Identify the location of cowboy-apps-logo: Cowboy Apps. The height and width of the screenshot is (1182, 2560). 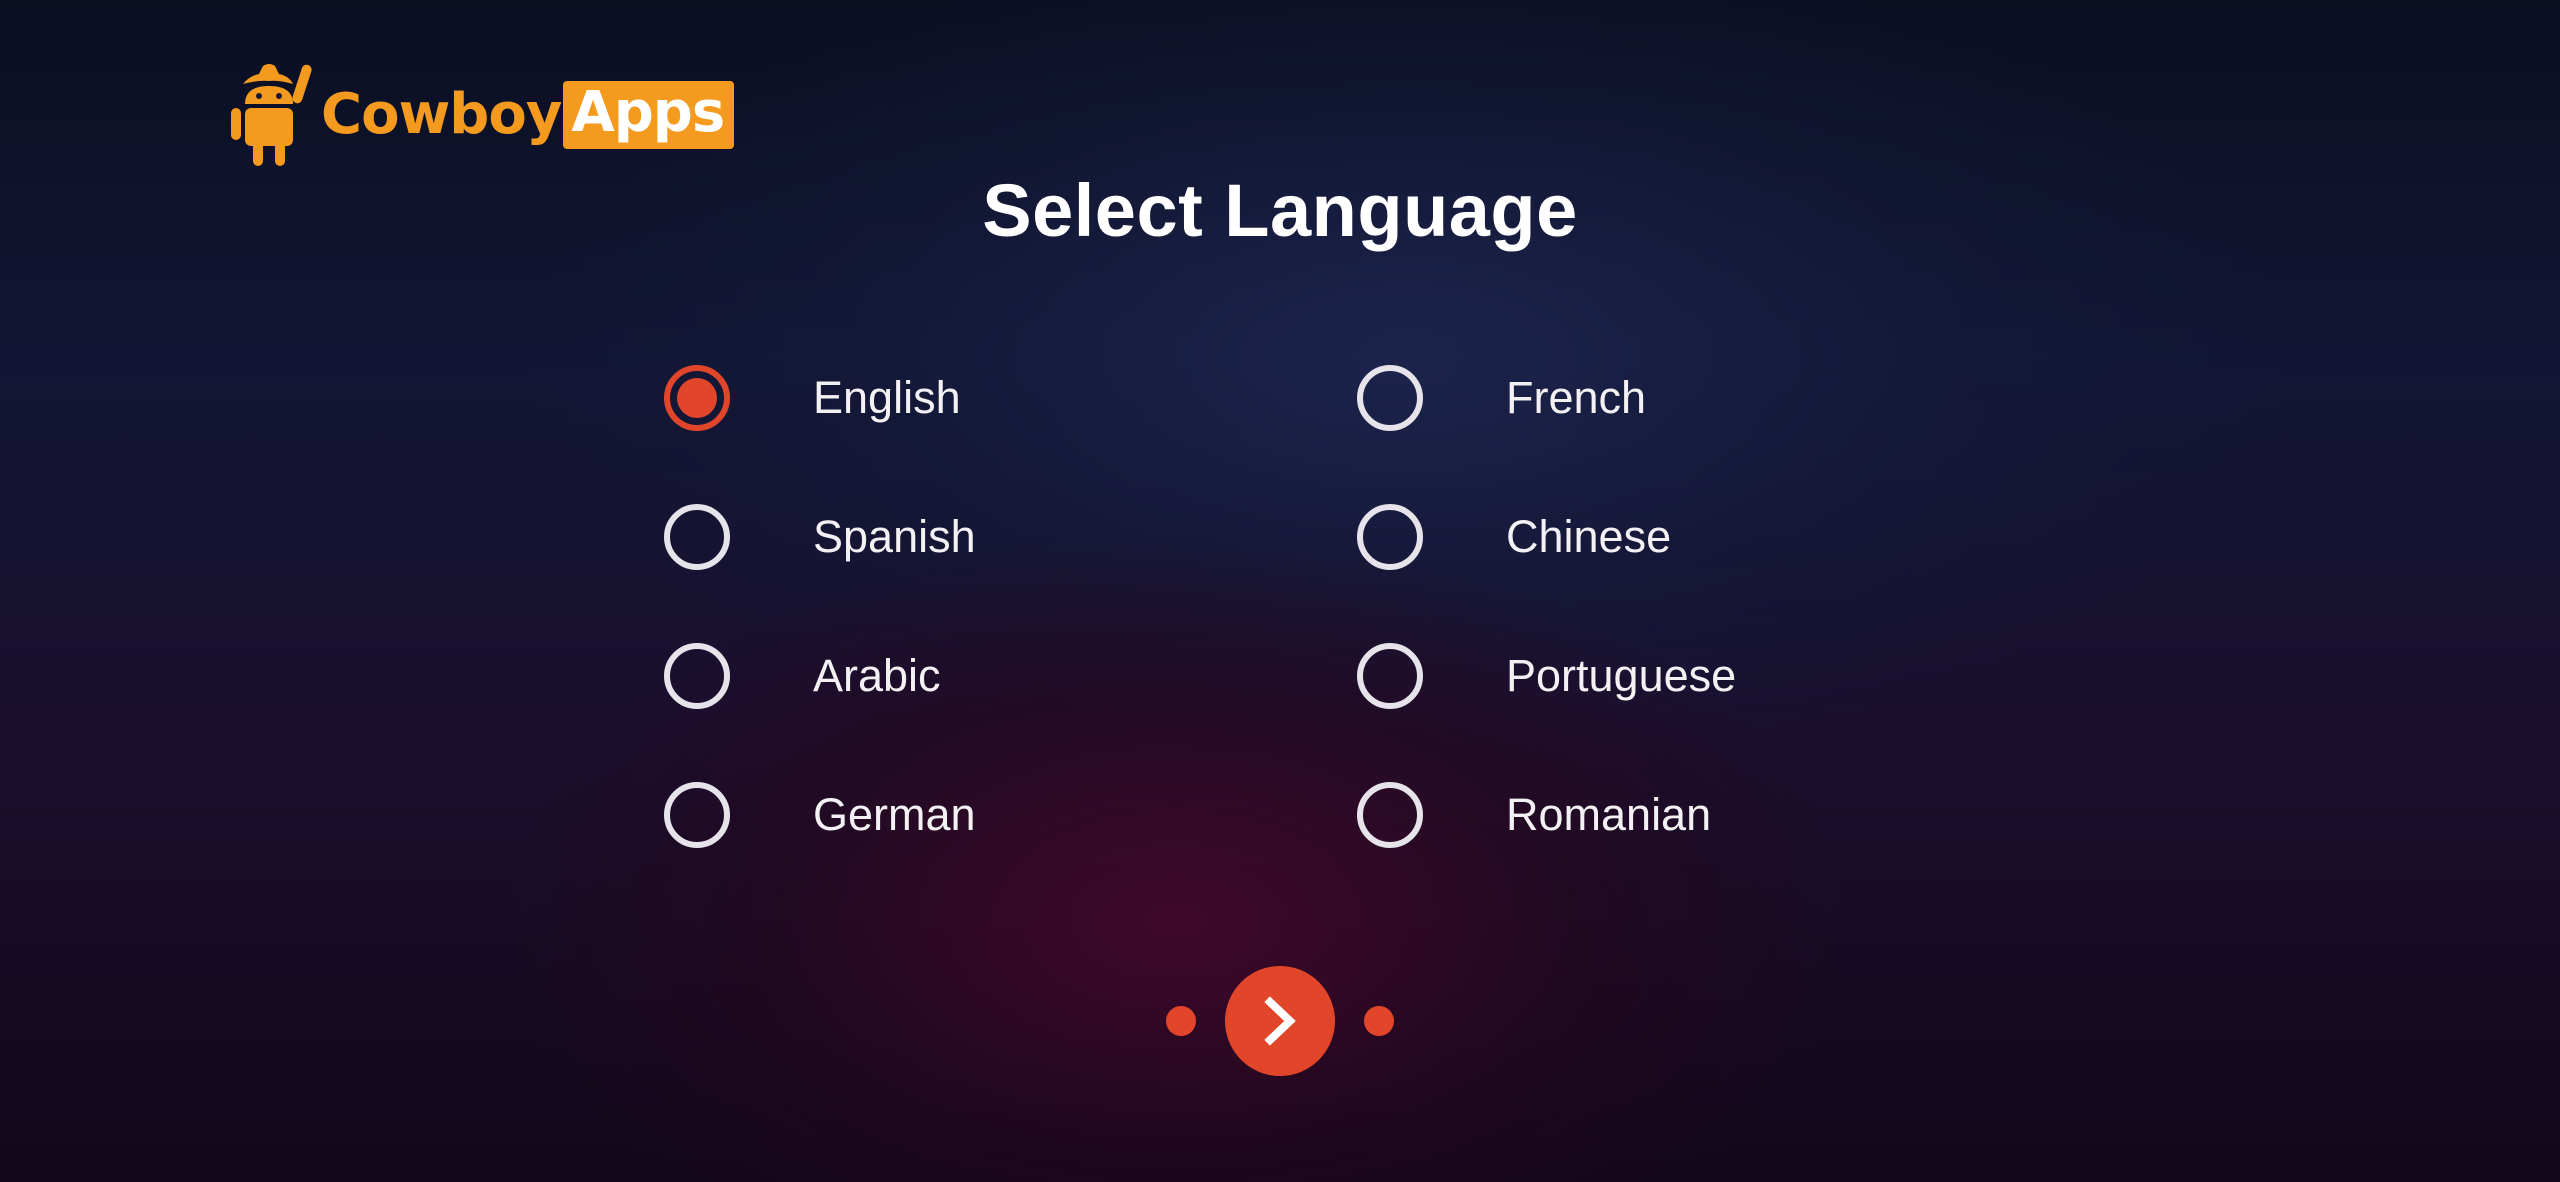
(482, 115).